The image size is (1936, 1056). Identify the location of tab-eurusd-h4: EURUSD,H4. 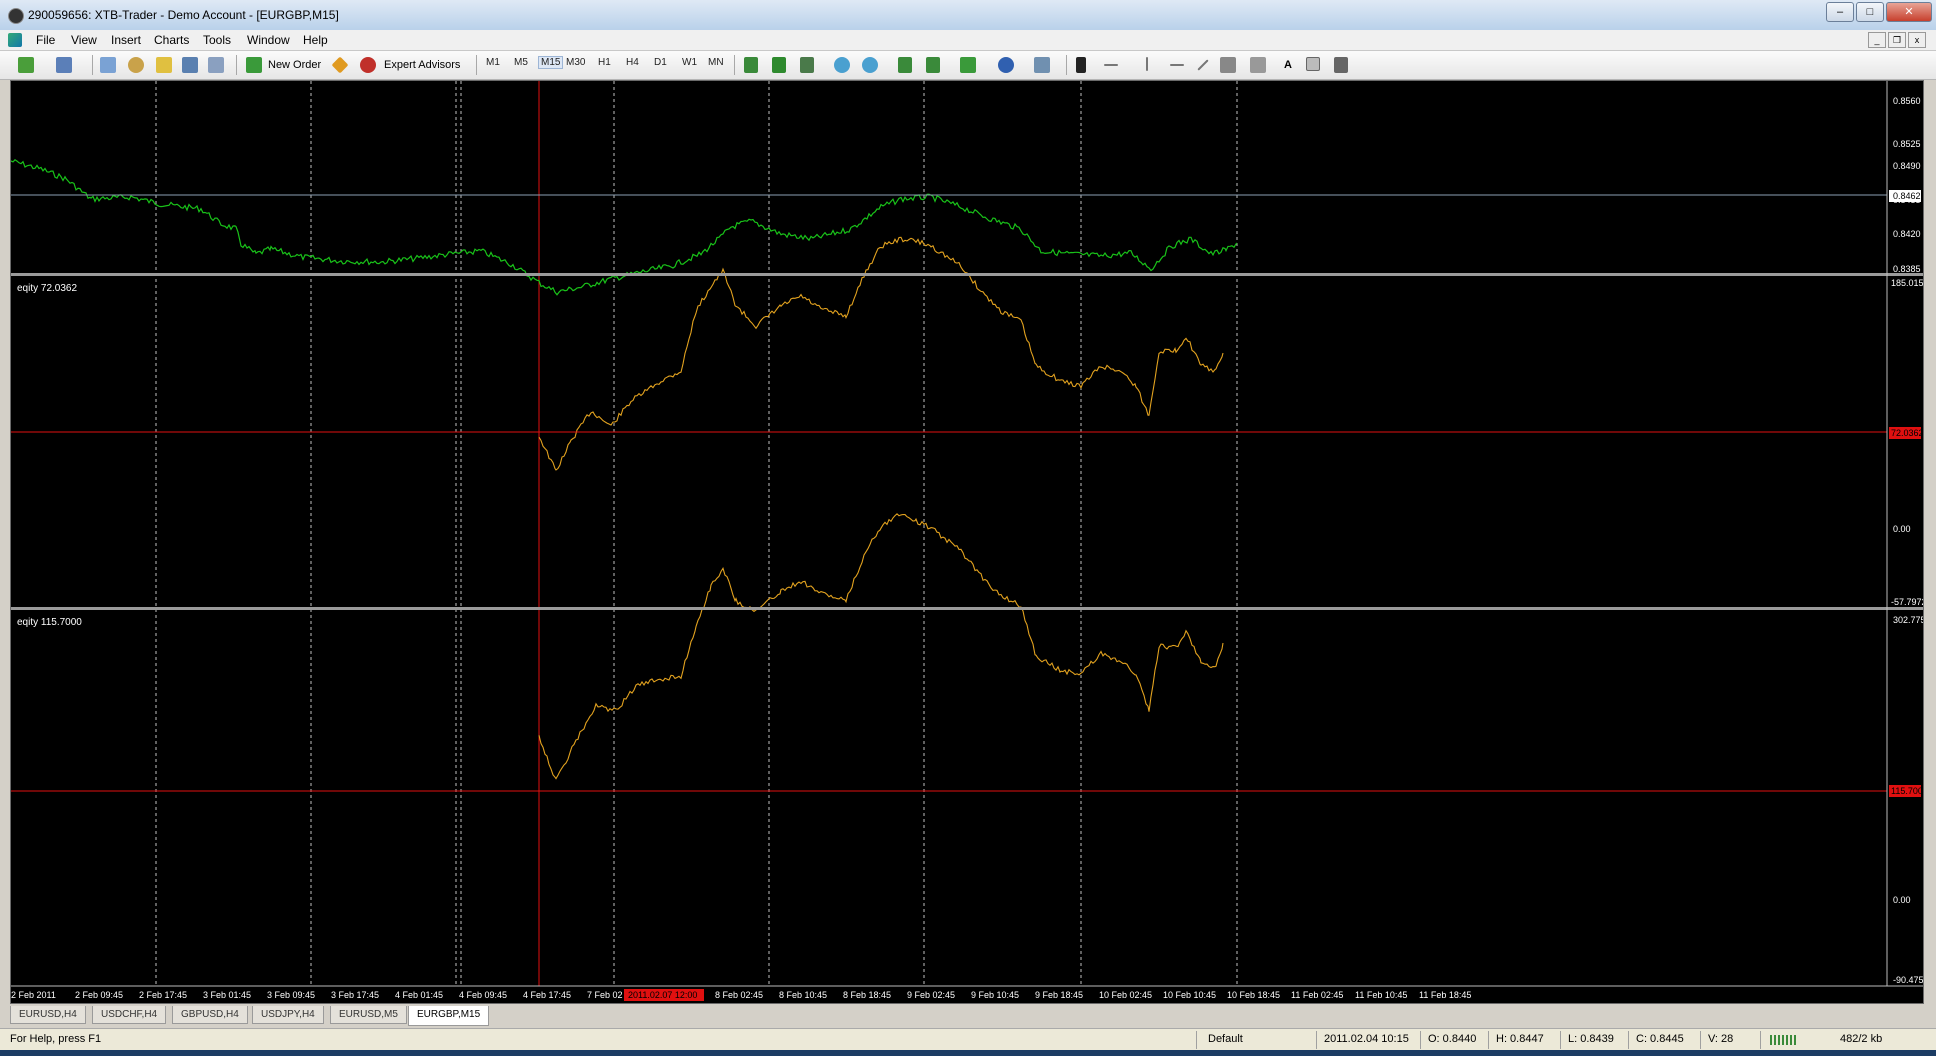
(48, 1015).